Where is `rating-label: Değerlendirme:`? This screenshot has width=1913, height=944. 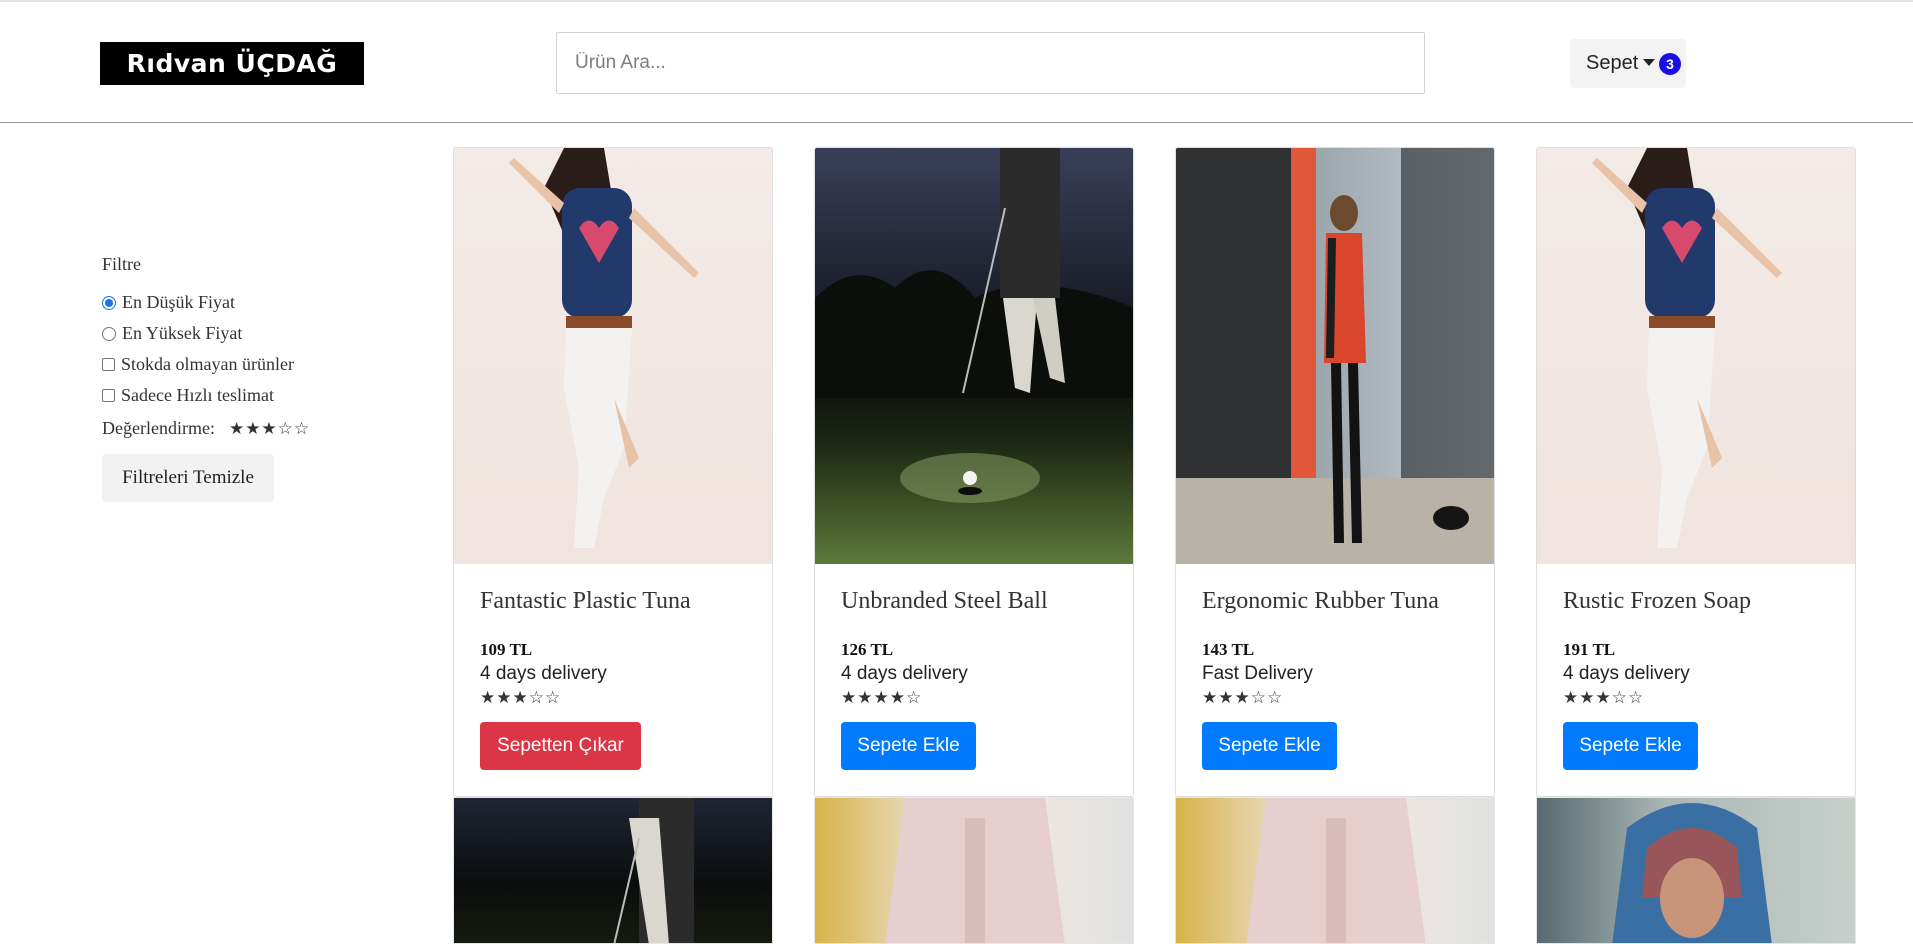 rating-label: Değerlendirme: is located at coordinates (158, 428).